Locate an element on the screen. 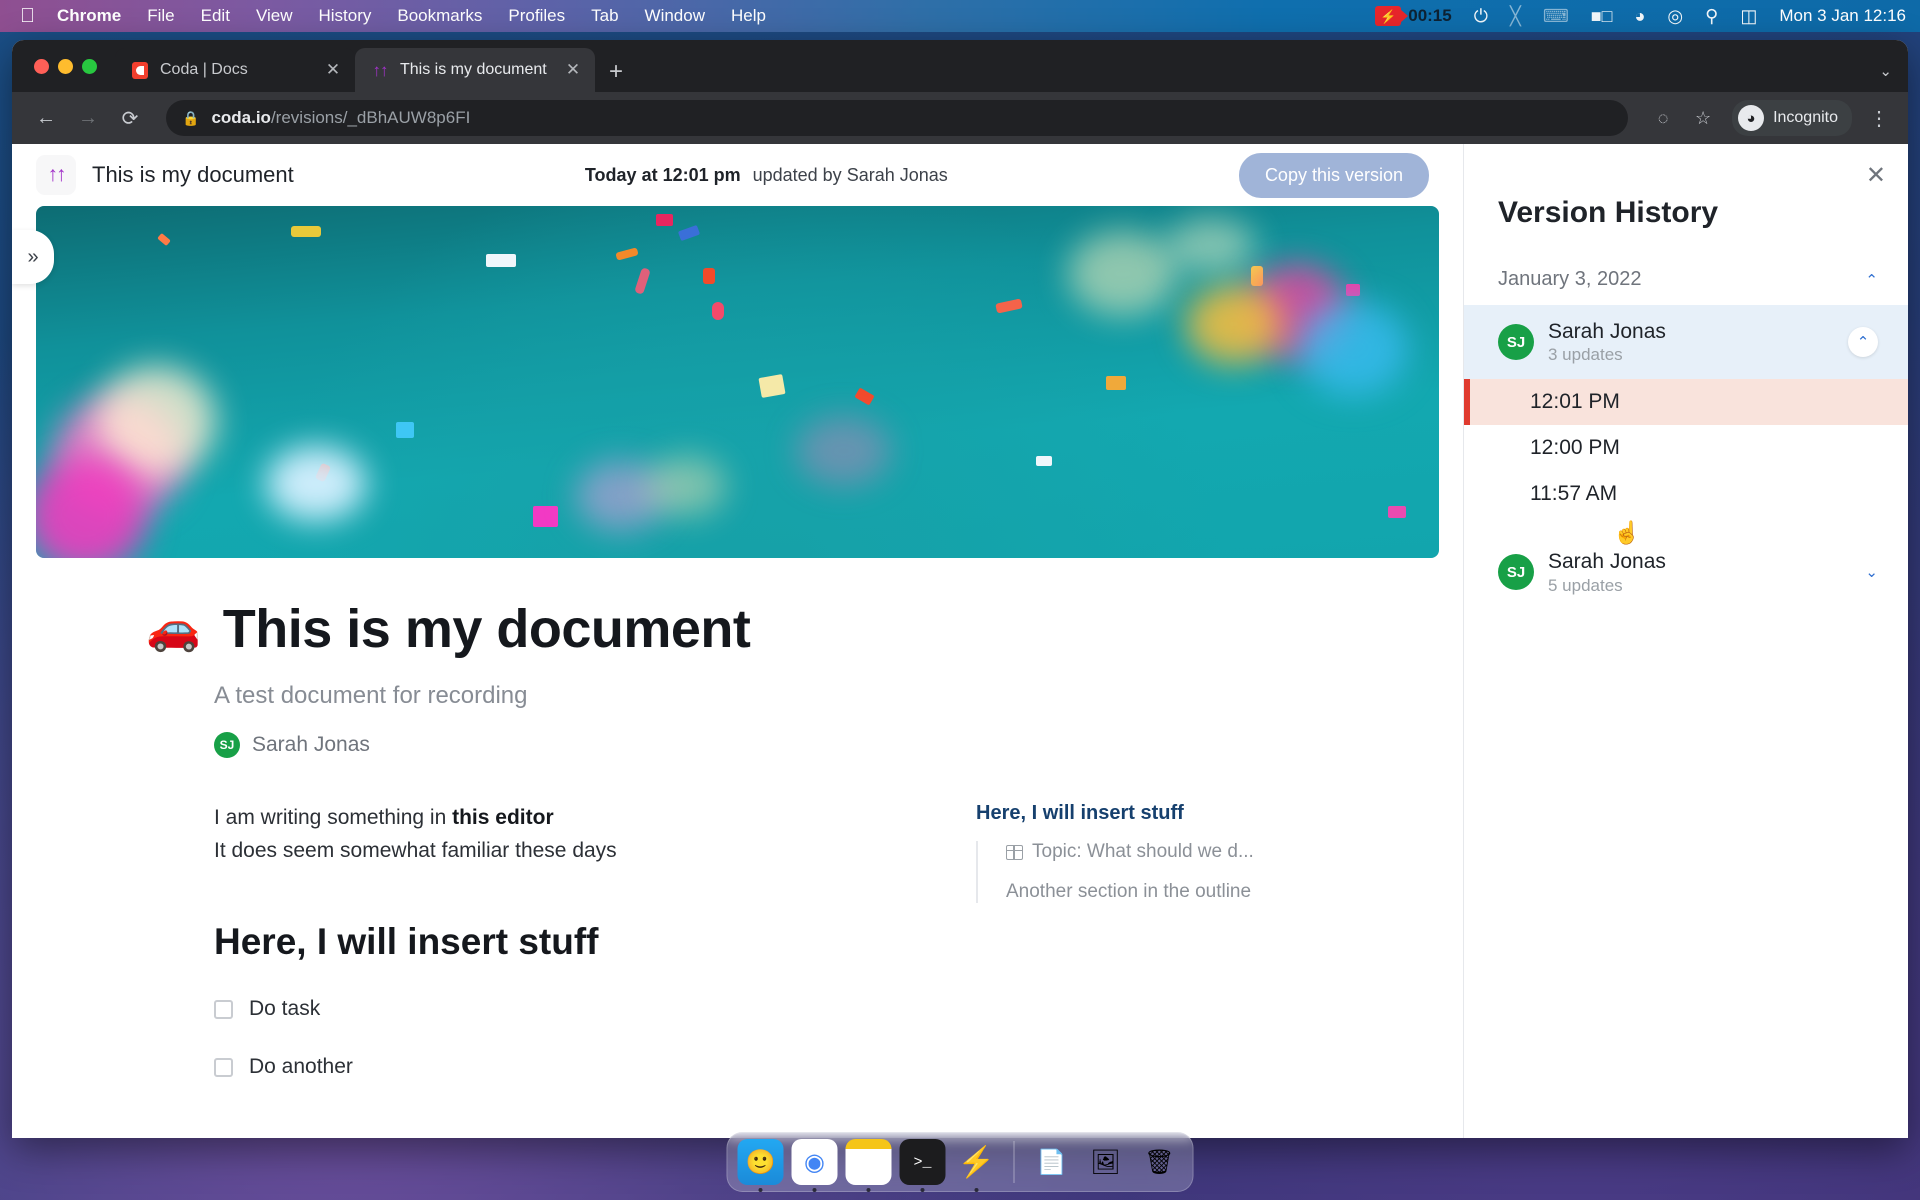 Image resolution: width=1920 pixels, height=1200 pixels. version-group-text: Sarah Jonas 5 updates is located at coordinates (1699, 572).